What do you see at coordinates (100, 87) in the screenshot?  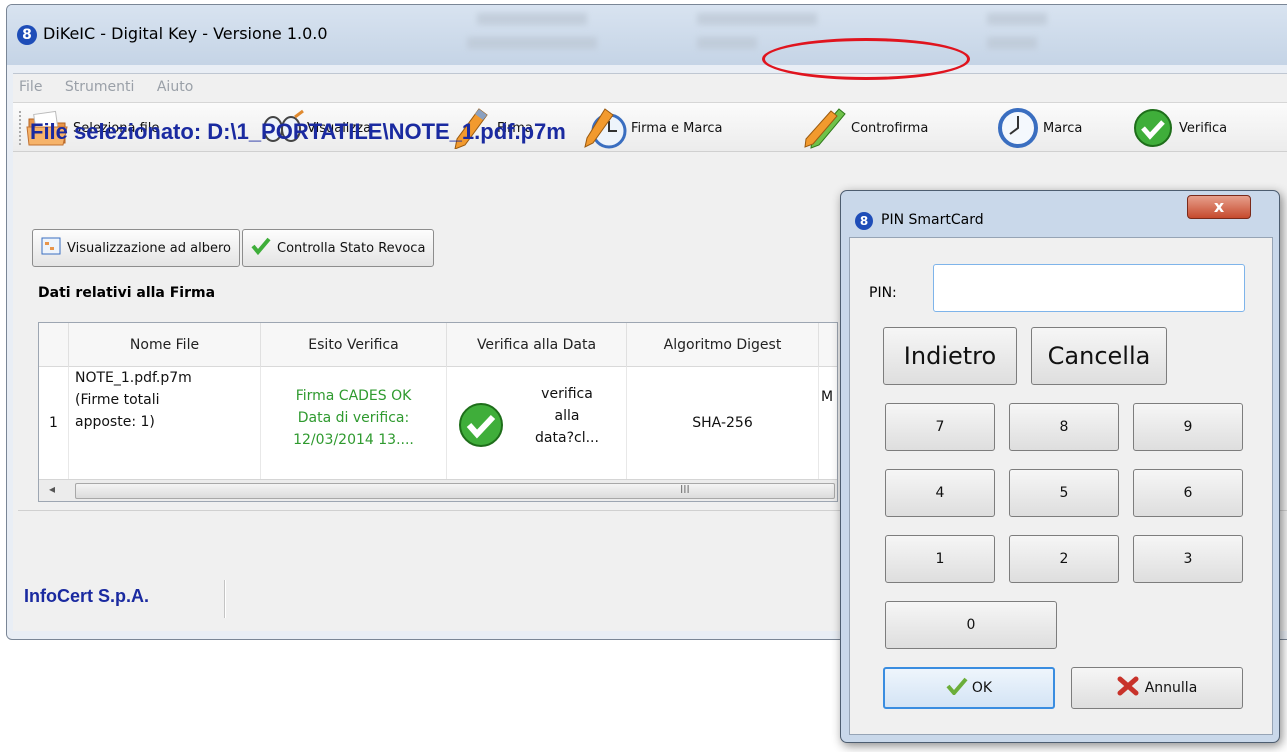 I see `menu-strumenti: Strumenti` at bounding box center [100, 87].